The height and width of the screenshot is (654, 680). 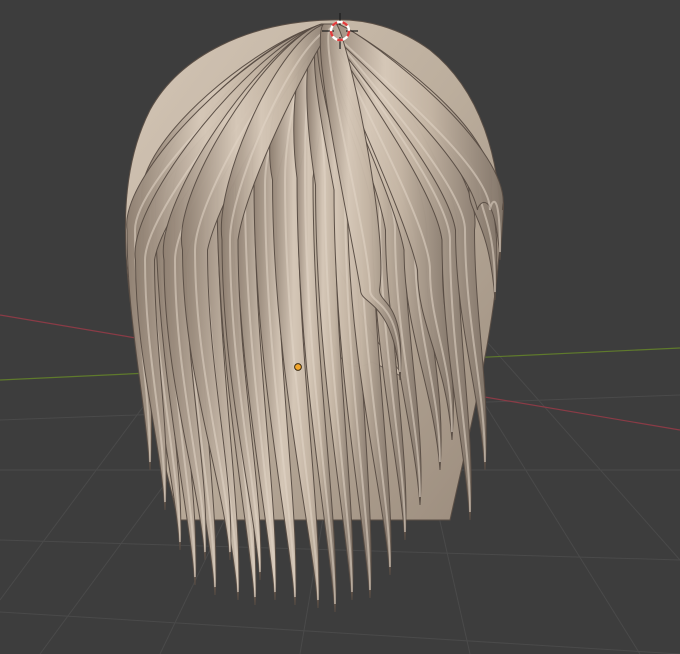 I want to click on object-origin-icon, so click(x=298, y=367).